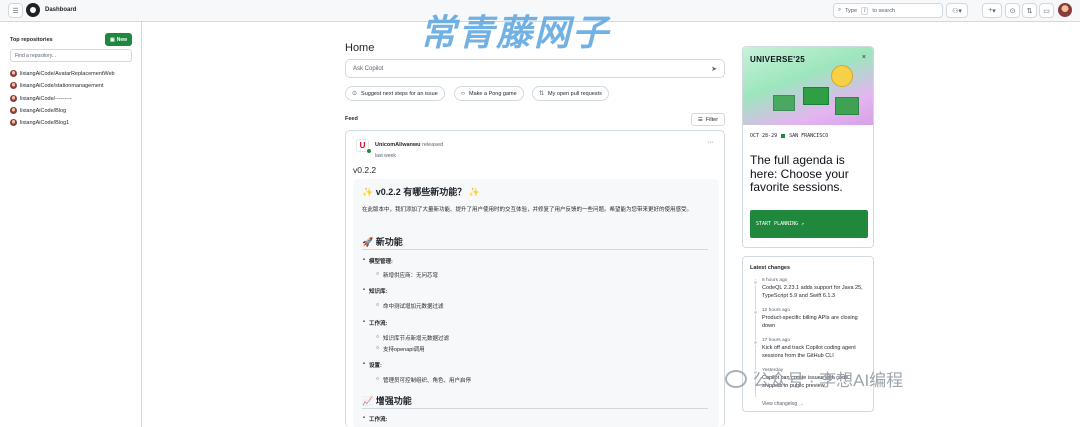 The image size is (1080, 427). I want to click on list-item: 新增供应商：无问芯穹, so click(407, 275).